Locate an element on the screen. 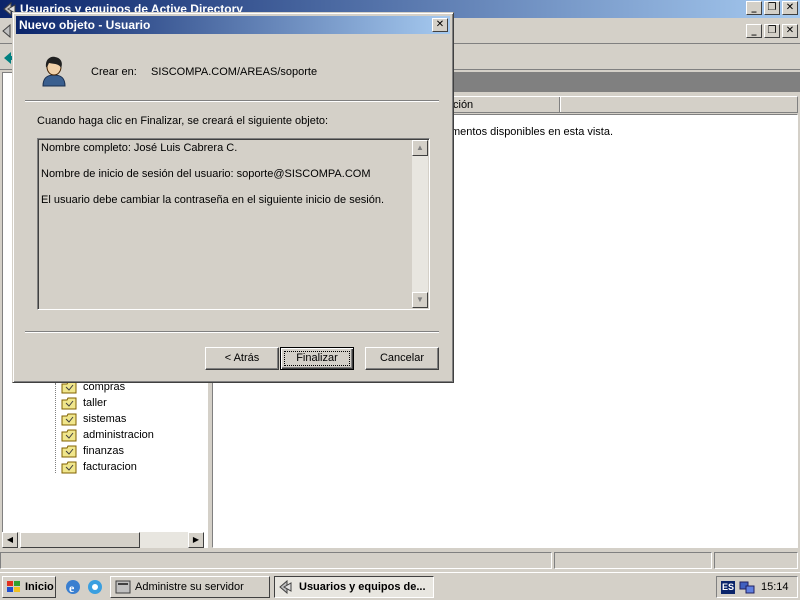 Image resolution: width=800 pixels, height=600 pixels. dialog-close-button: ✕ is located at coordinates (440, 25).